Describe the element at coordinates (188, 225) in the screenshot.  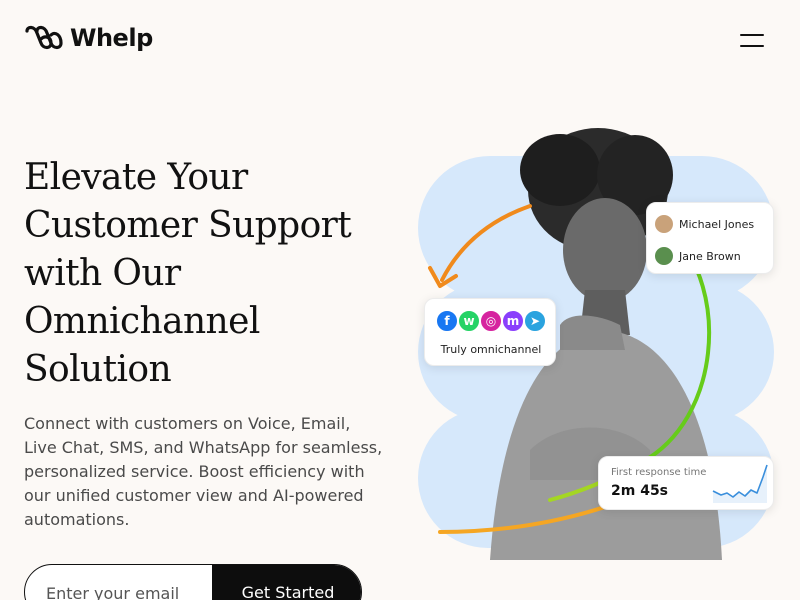
I see `hero-title-line: Customer Support` at that location.